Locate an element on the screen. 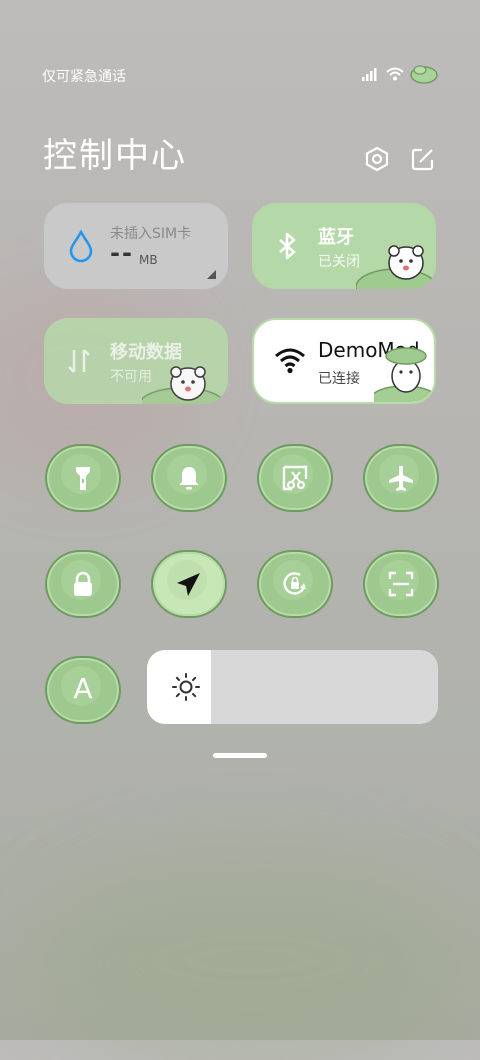 The height and width of the screenshot is (1060, 480). mobile-data-tile: 移动数据 不可用 is located at coordinates (136, 361).